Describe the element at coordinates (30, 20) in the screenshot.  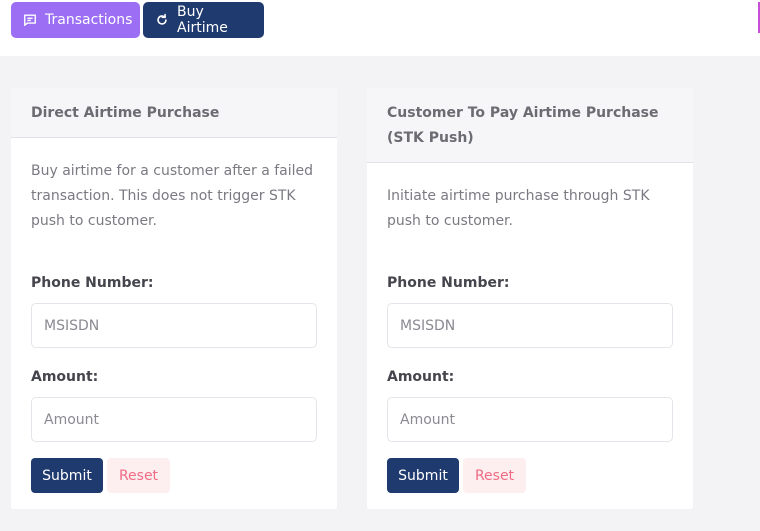
I see `message-square-icon` at that location.